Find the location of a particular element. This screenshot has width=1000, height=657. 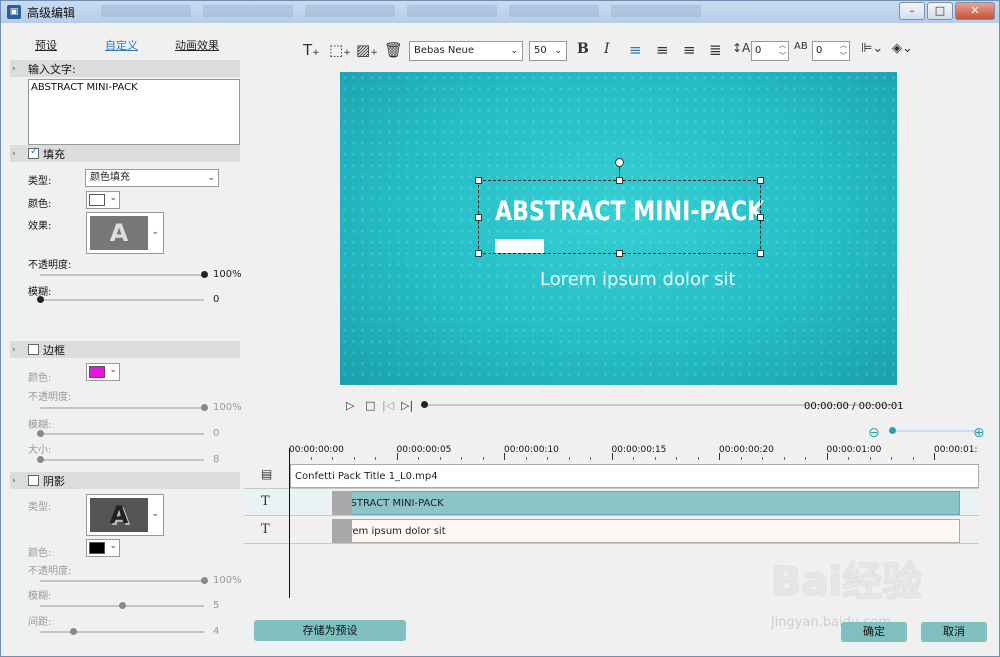

fill-effect-picker: A ⌄ is located at coordinates (125, 233).